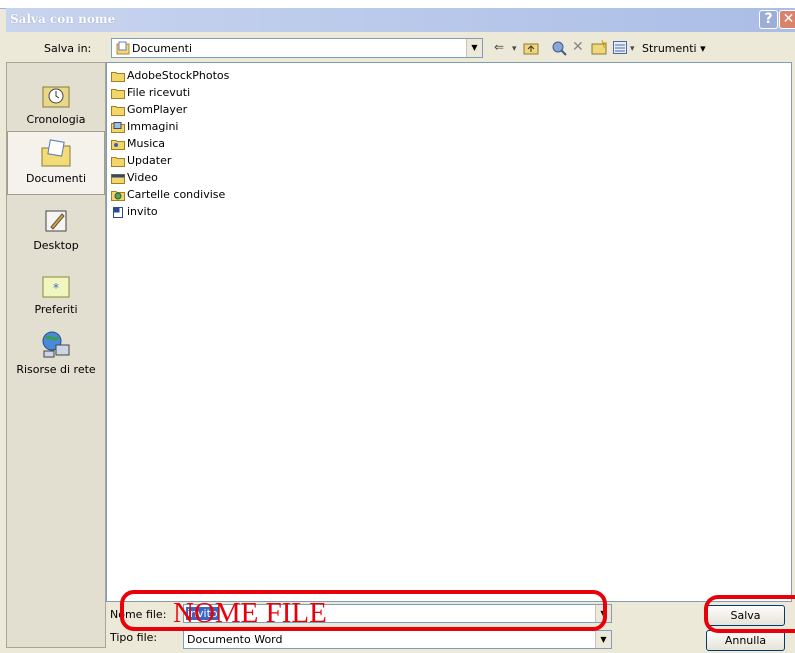 Image resolution: width=795 pixels, height=653 pixels. I want to click on folder-documents-icon, so click(123, 48).